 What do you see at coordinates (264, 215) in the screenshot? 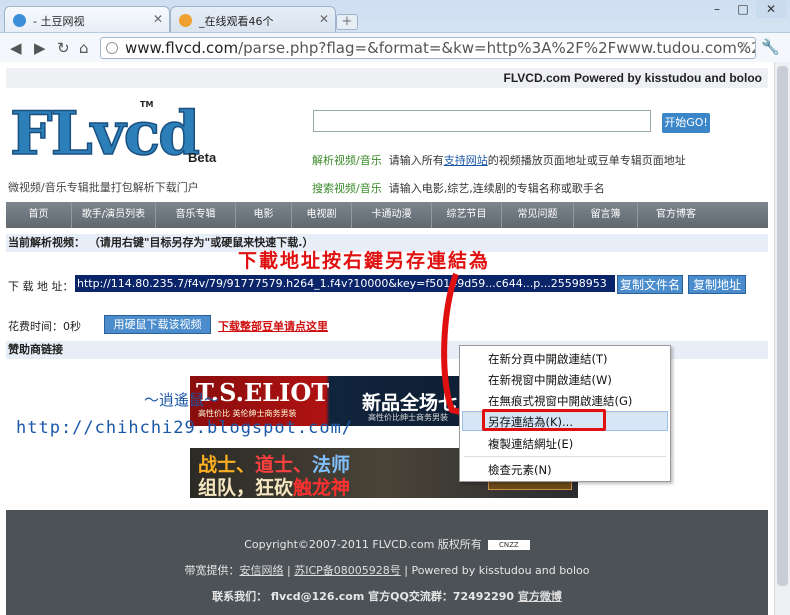
I see `nav-movies: 电影` at bounding box center [264, 215].